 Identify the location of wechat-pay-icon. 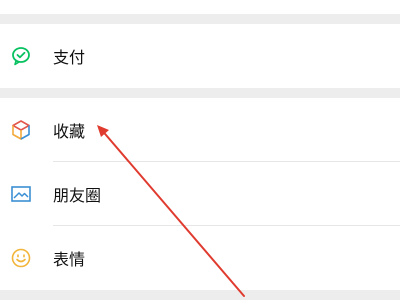
(21, 56).